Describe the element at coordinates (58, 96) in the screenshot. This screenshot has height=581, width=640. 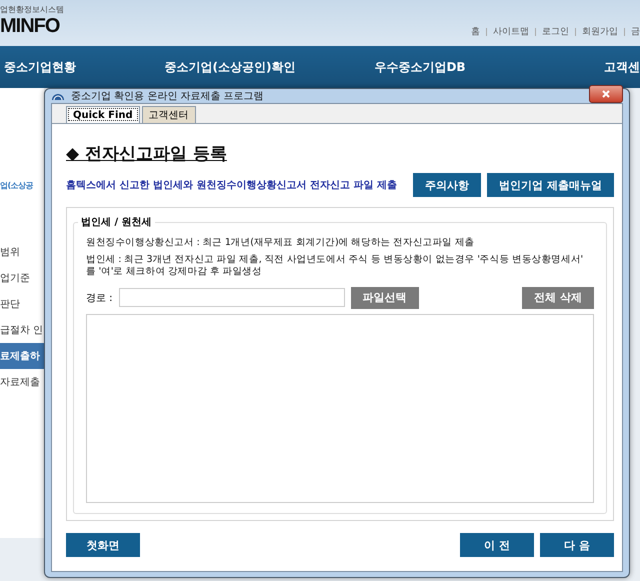
I see `app-icon` at that location.